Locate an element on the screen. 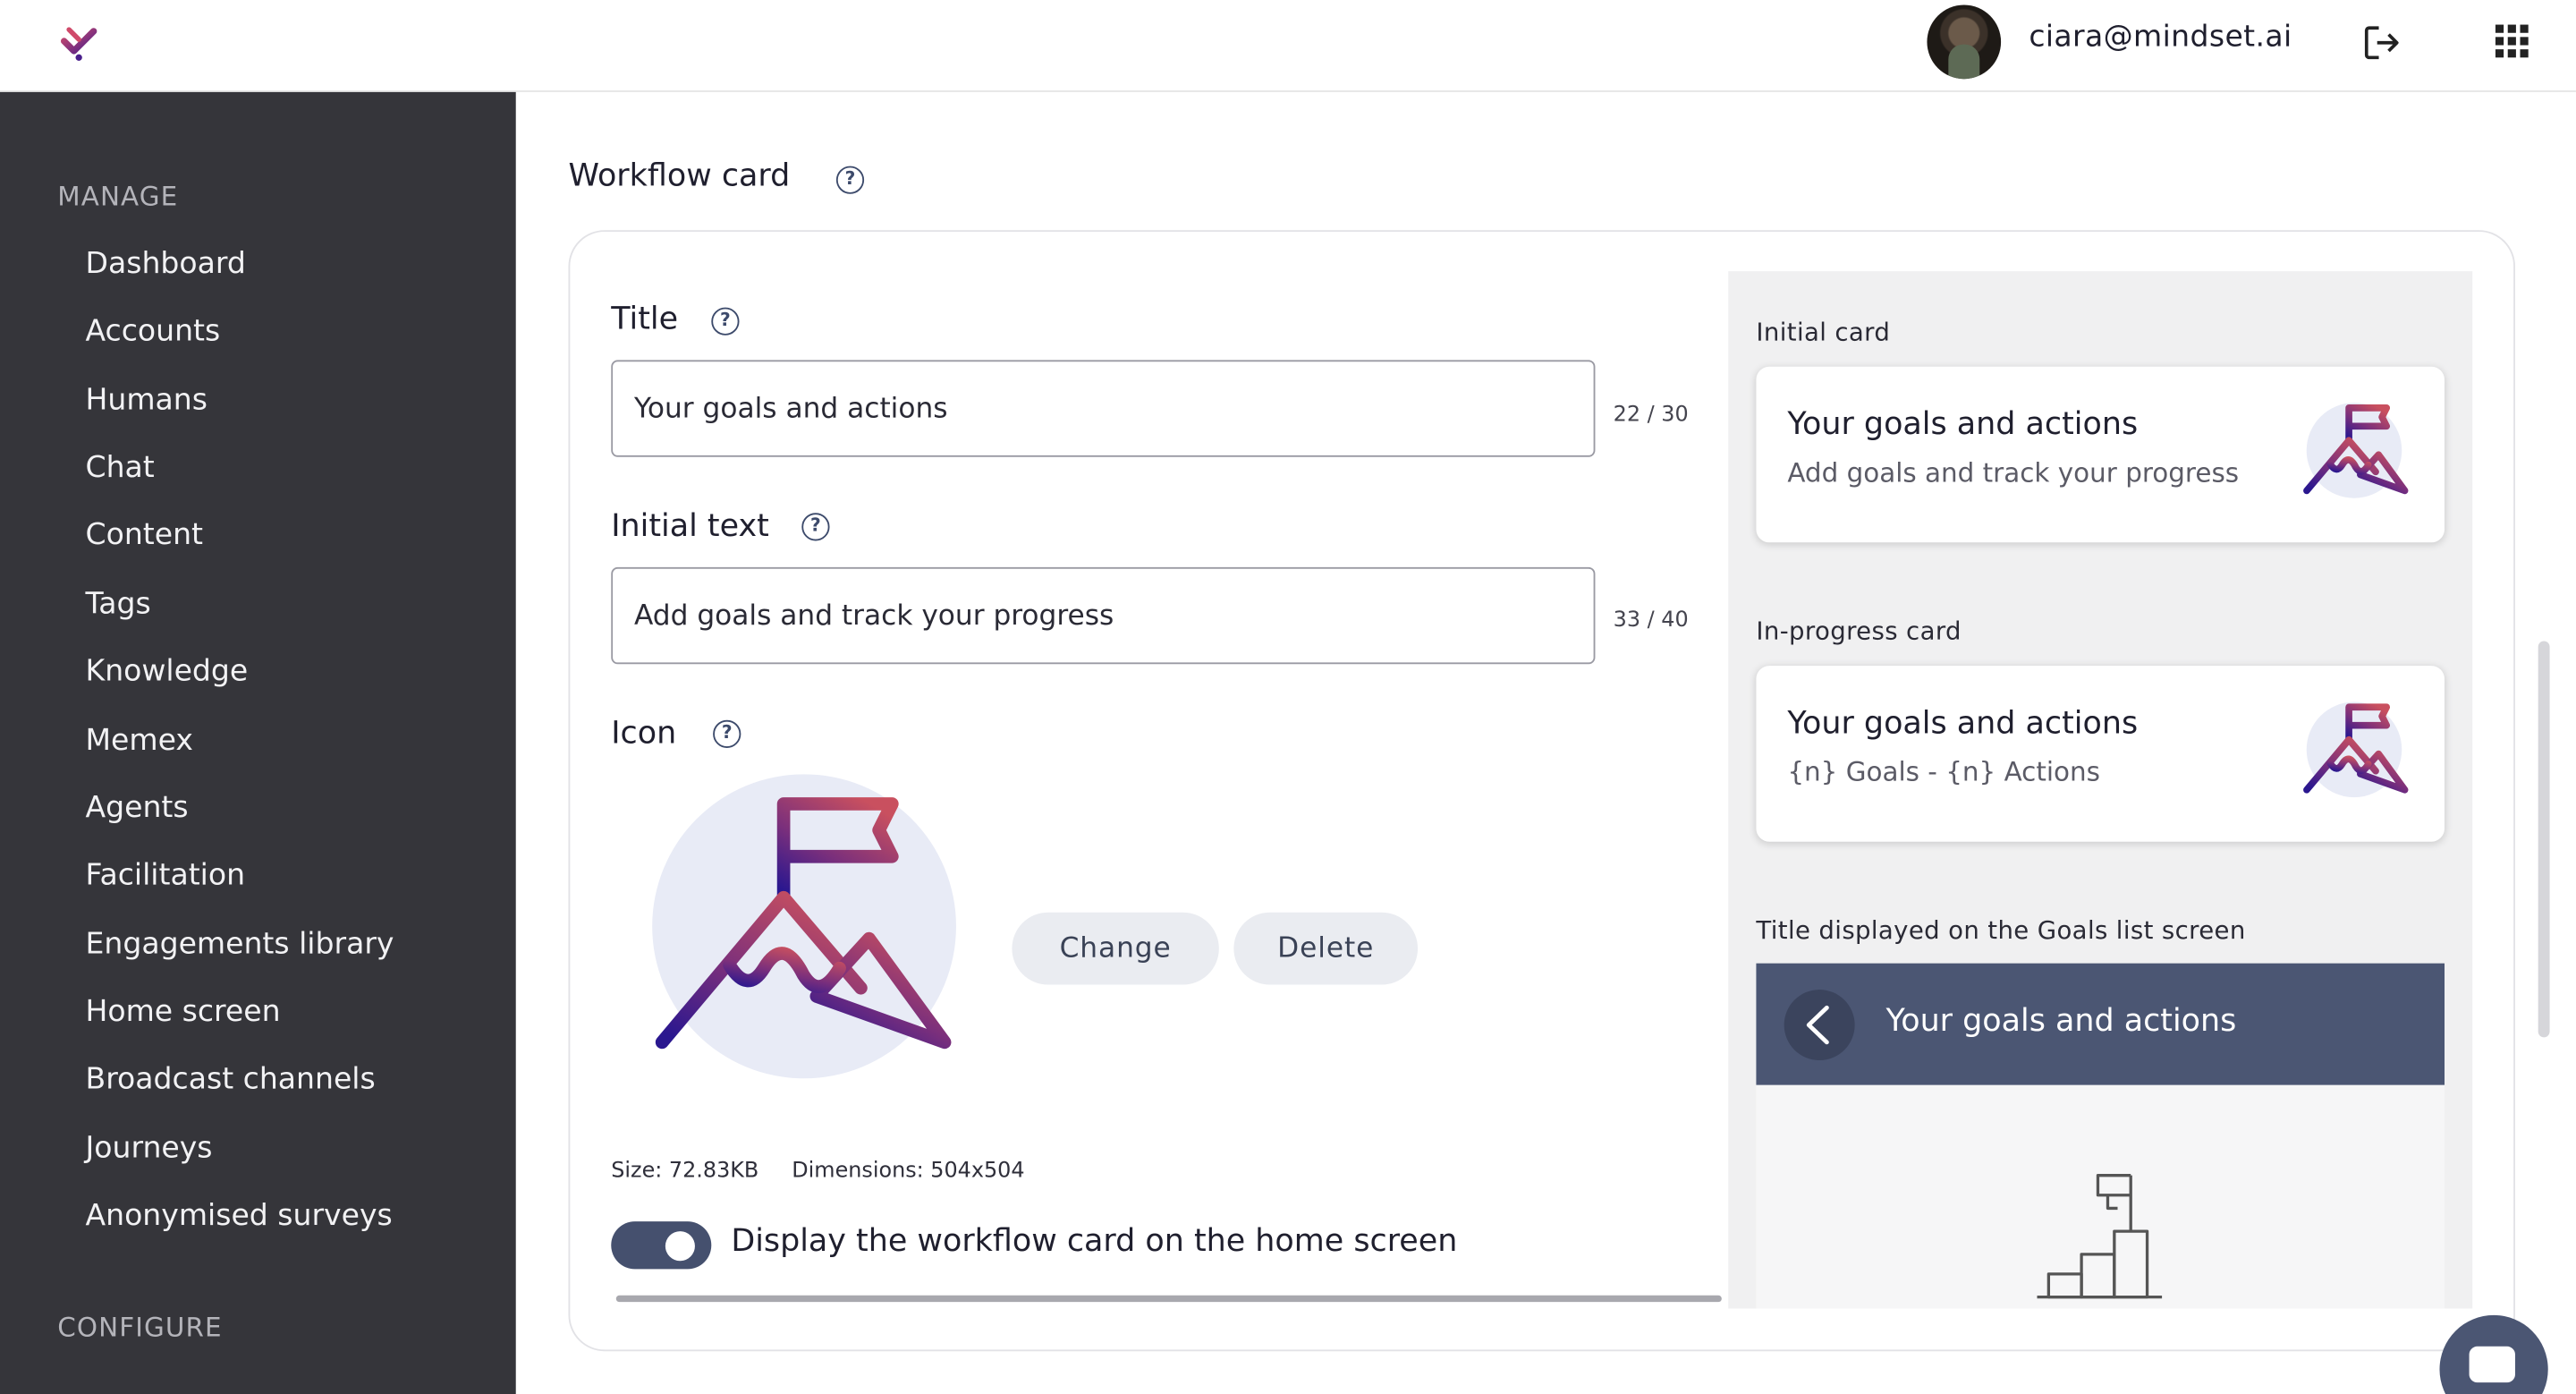  change-icon-button: Change is located at coordinates (1115, 948).